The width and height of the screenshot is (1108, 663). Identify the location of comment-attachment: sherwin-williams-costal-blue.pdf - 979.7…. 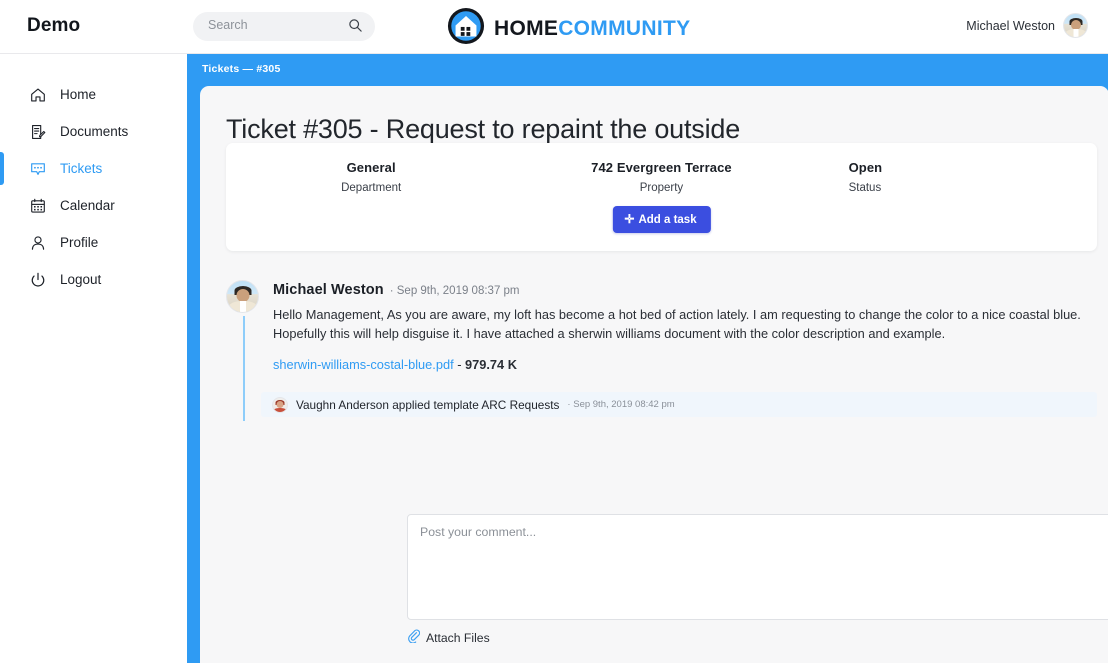
(685, 364).